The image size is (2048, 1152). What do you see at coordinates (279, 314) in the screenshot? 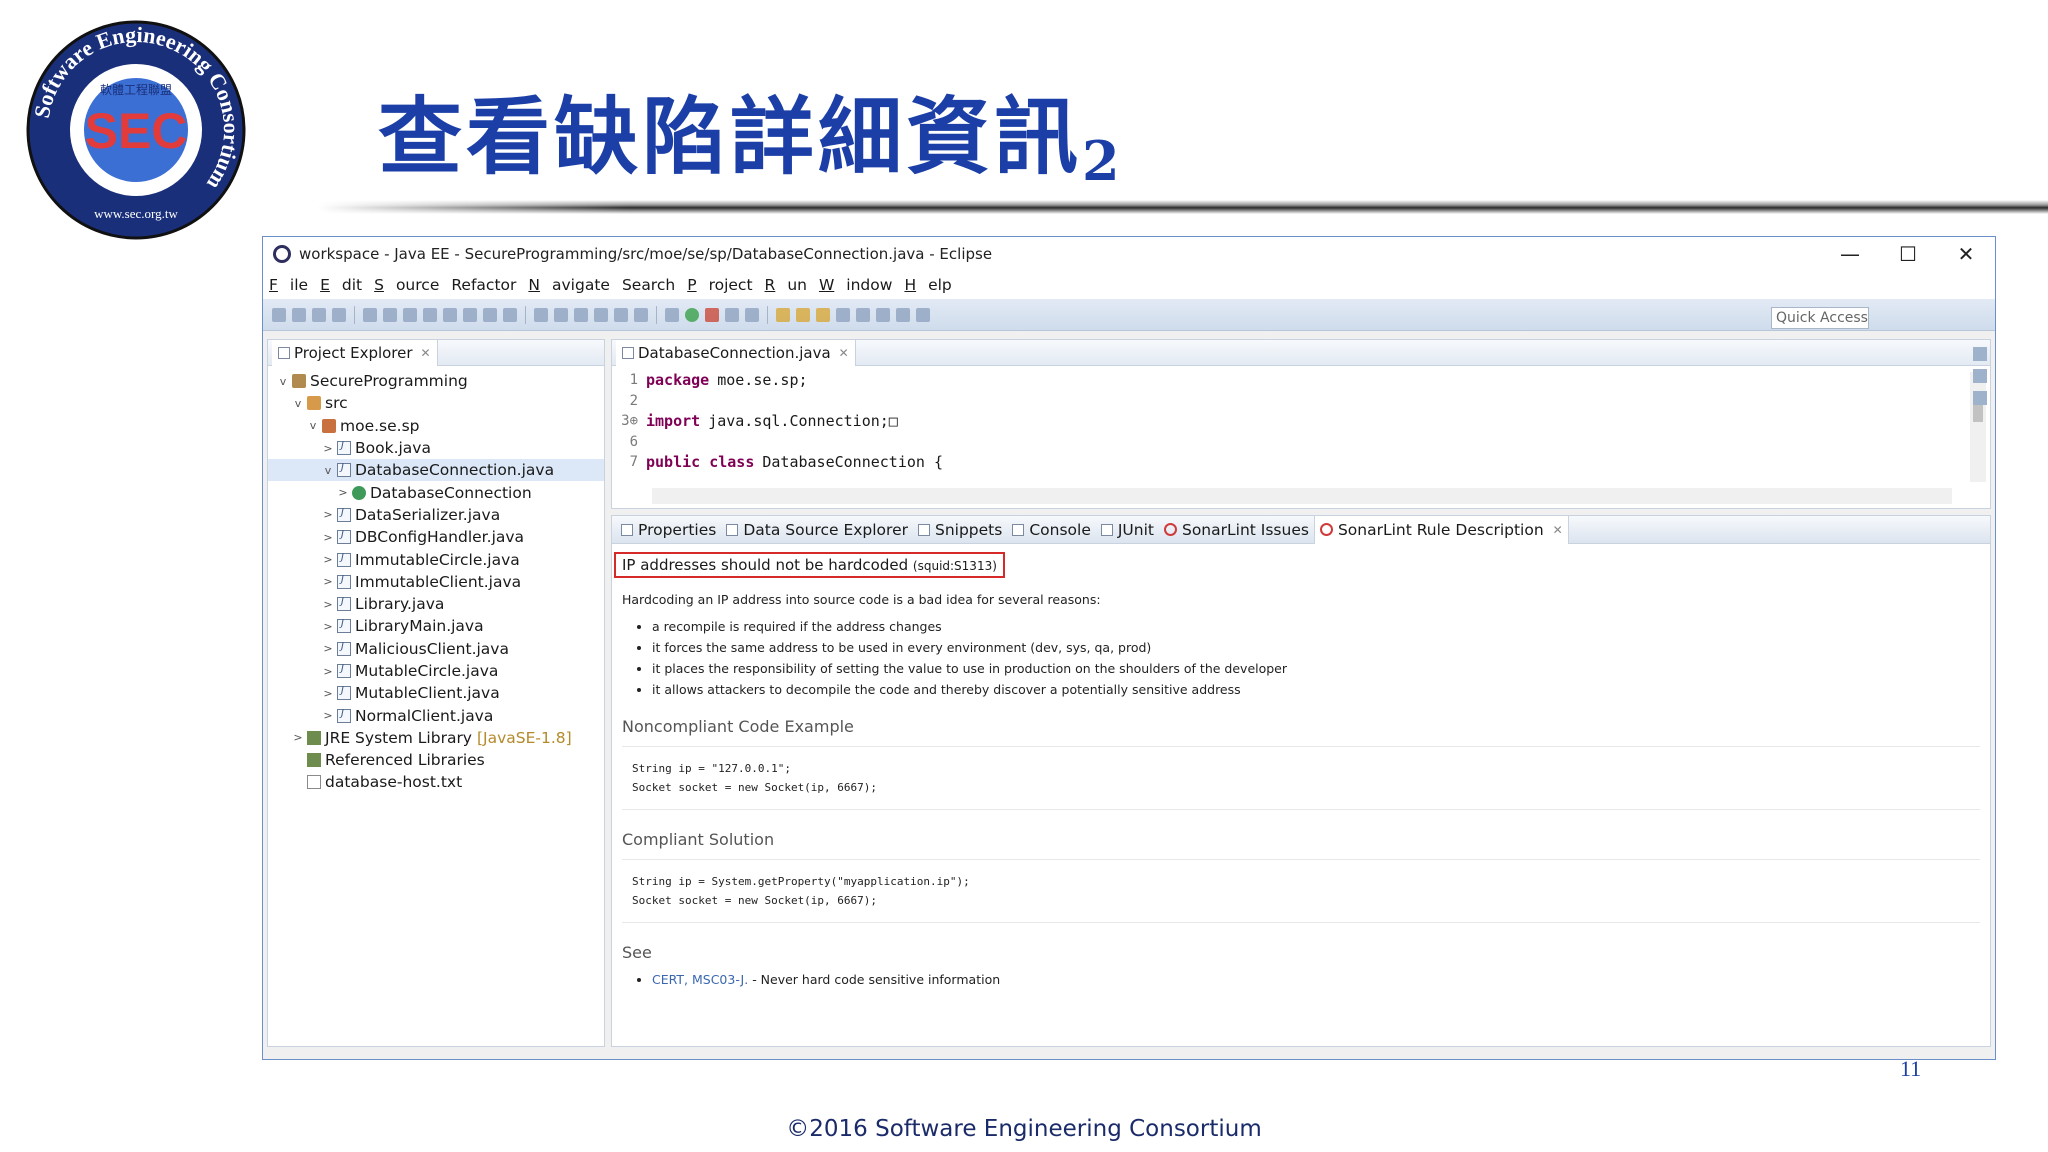
I see `new-icon` at bounding box center [279, 314].